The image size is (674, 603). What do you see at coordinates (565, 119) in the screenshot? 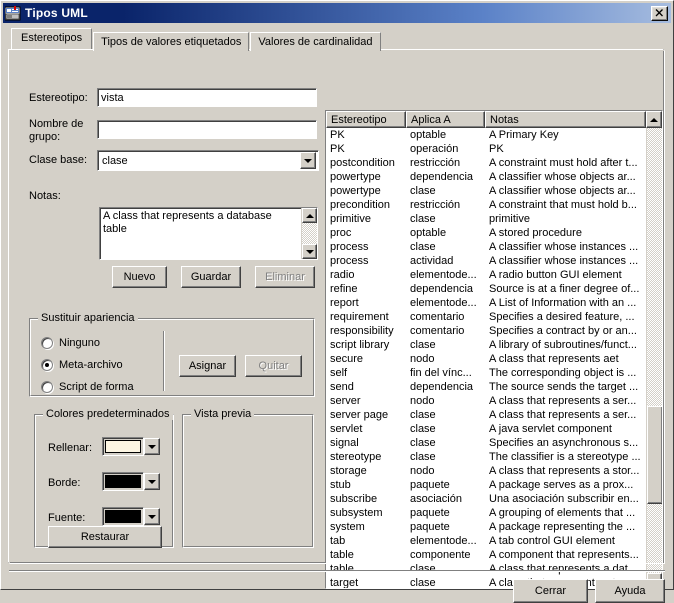
I see `column-header-notas: Notas` at bounding box center [565, 119].